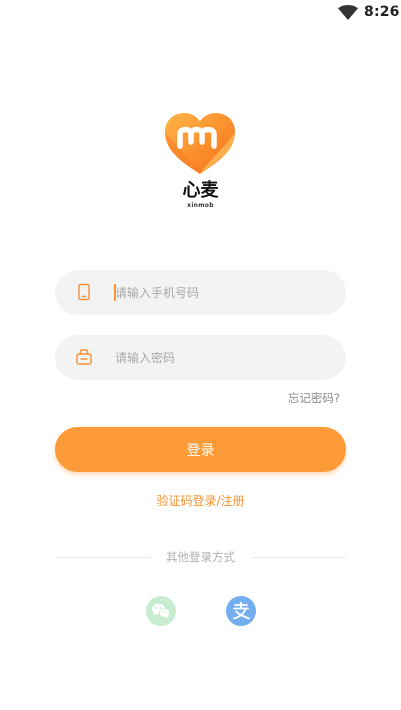  What do you see at coordinates (200, 449) in the screenshot?
I see `login-button: 登录` at bounding box center [200, 449].